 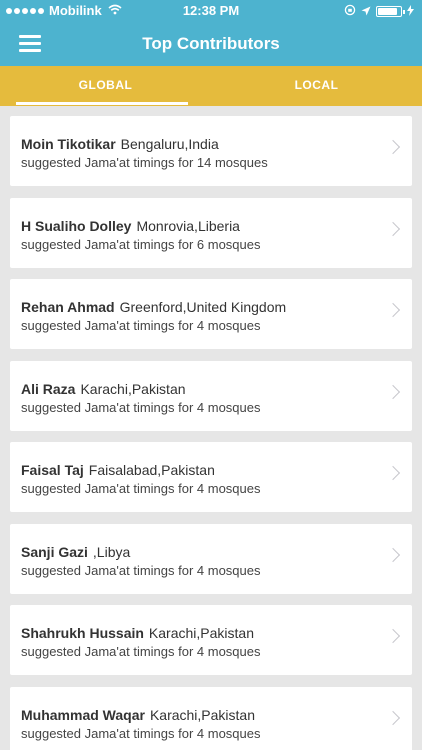 I want to click on status-right, so click(x=379, y=11).